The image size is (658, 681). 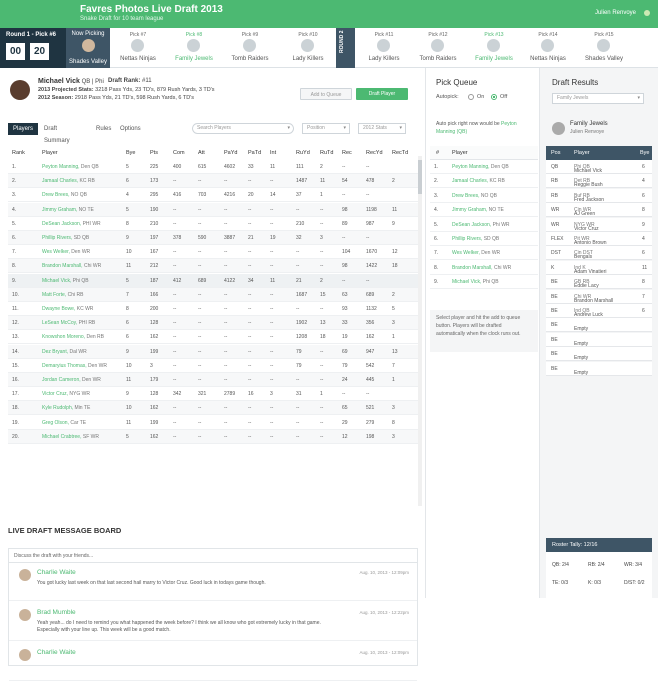 I want to click on queue-player: Jimmy Graham, NO TE, so click(x=478, y=210).